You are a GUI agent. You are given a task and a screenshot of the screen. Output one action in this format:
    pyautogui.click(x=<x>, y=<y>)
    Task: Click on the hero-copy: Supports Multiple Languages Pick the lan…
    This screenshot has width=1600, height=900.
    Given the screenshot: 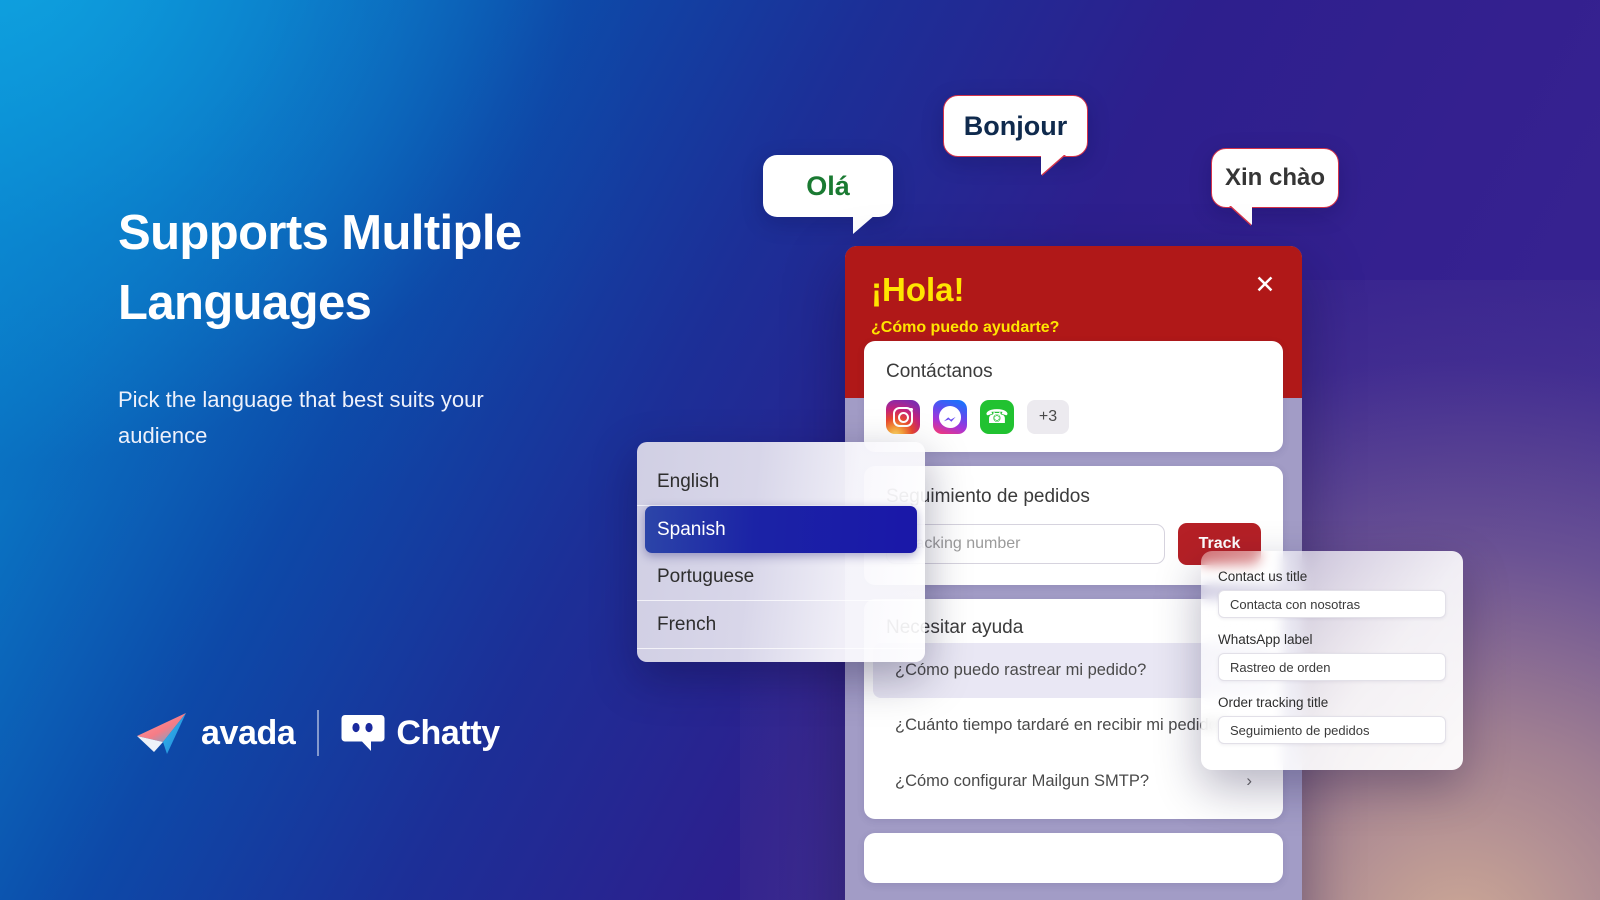 What is the action you would take?
    pyautogui.click(x=428, y=326)
    